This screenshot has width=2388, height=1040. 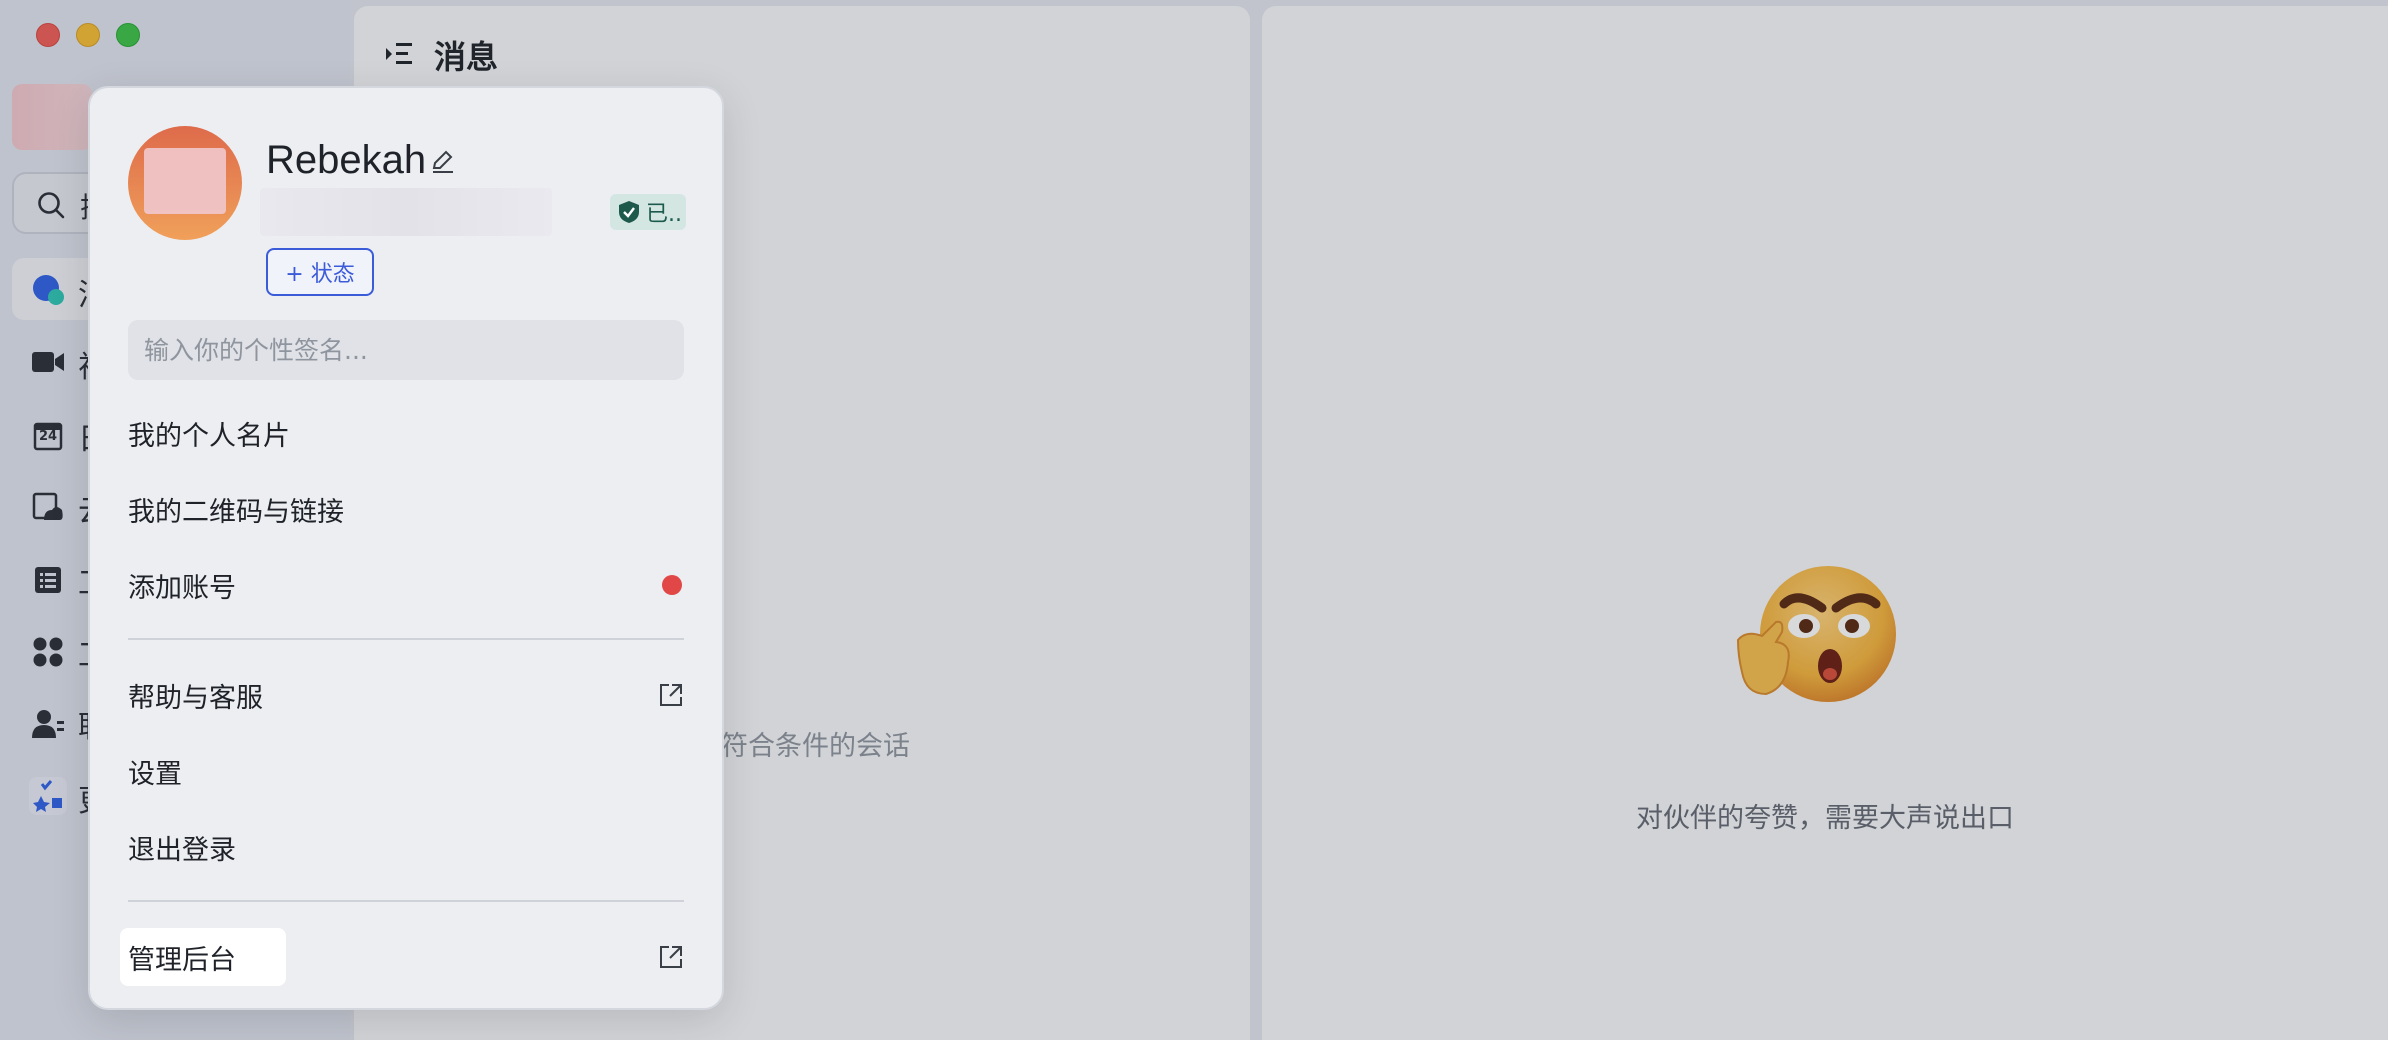 I want to click on menu-item-admin-console: 管理后台, so click(x=406, y=957).